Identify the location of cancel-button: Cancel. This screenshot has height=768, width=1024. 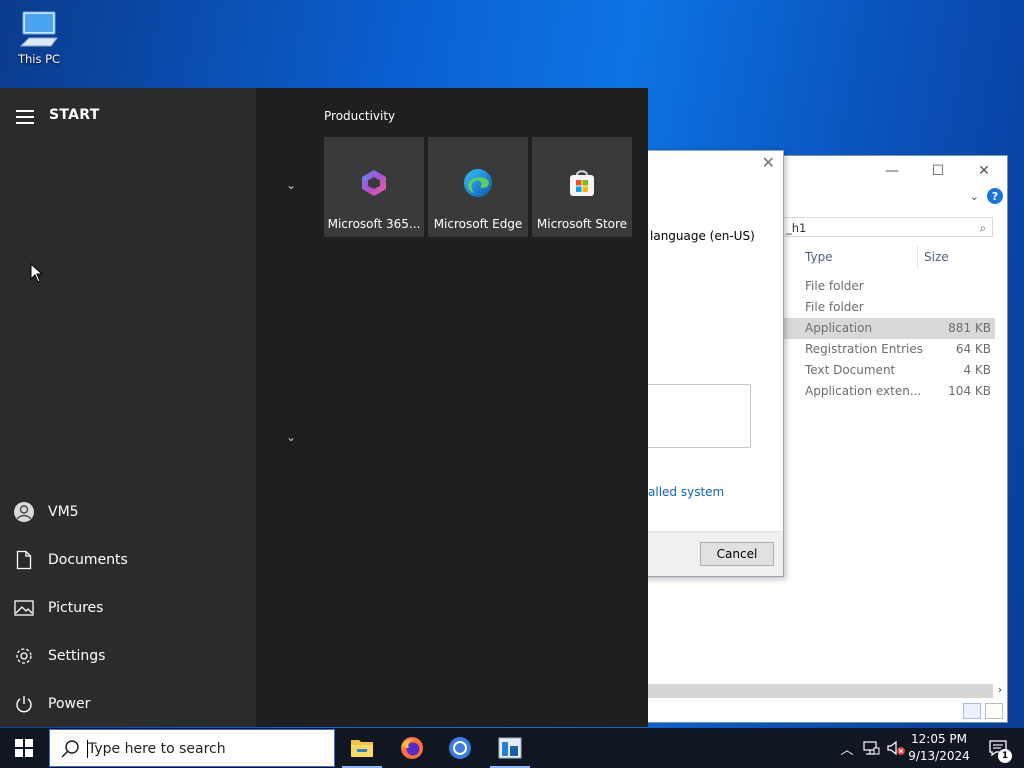
(737, 554).